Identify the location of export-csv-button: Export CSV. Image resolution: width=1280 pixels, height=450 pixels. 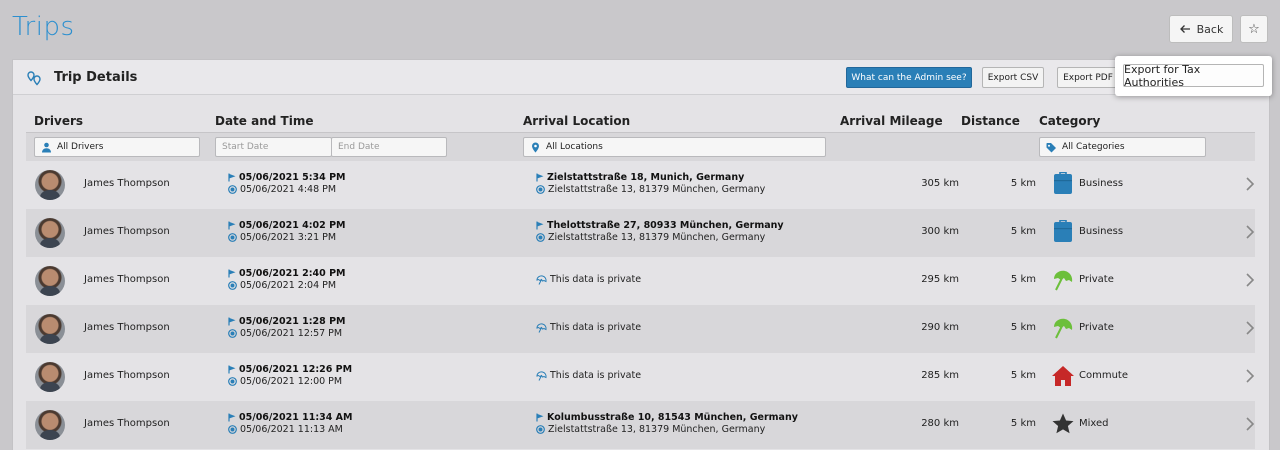
(1013, 77).